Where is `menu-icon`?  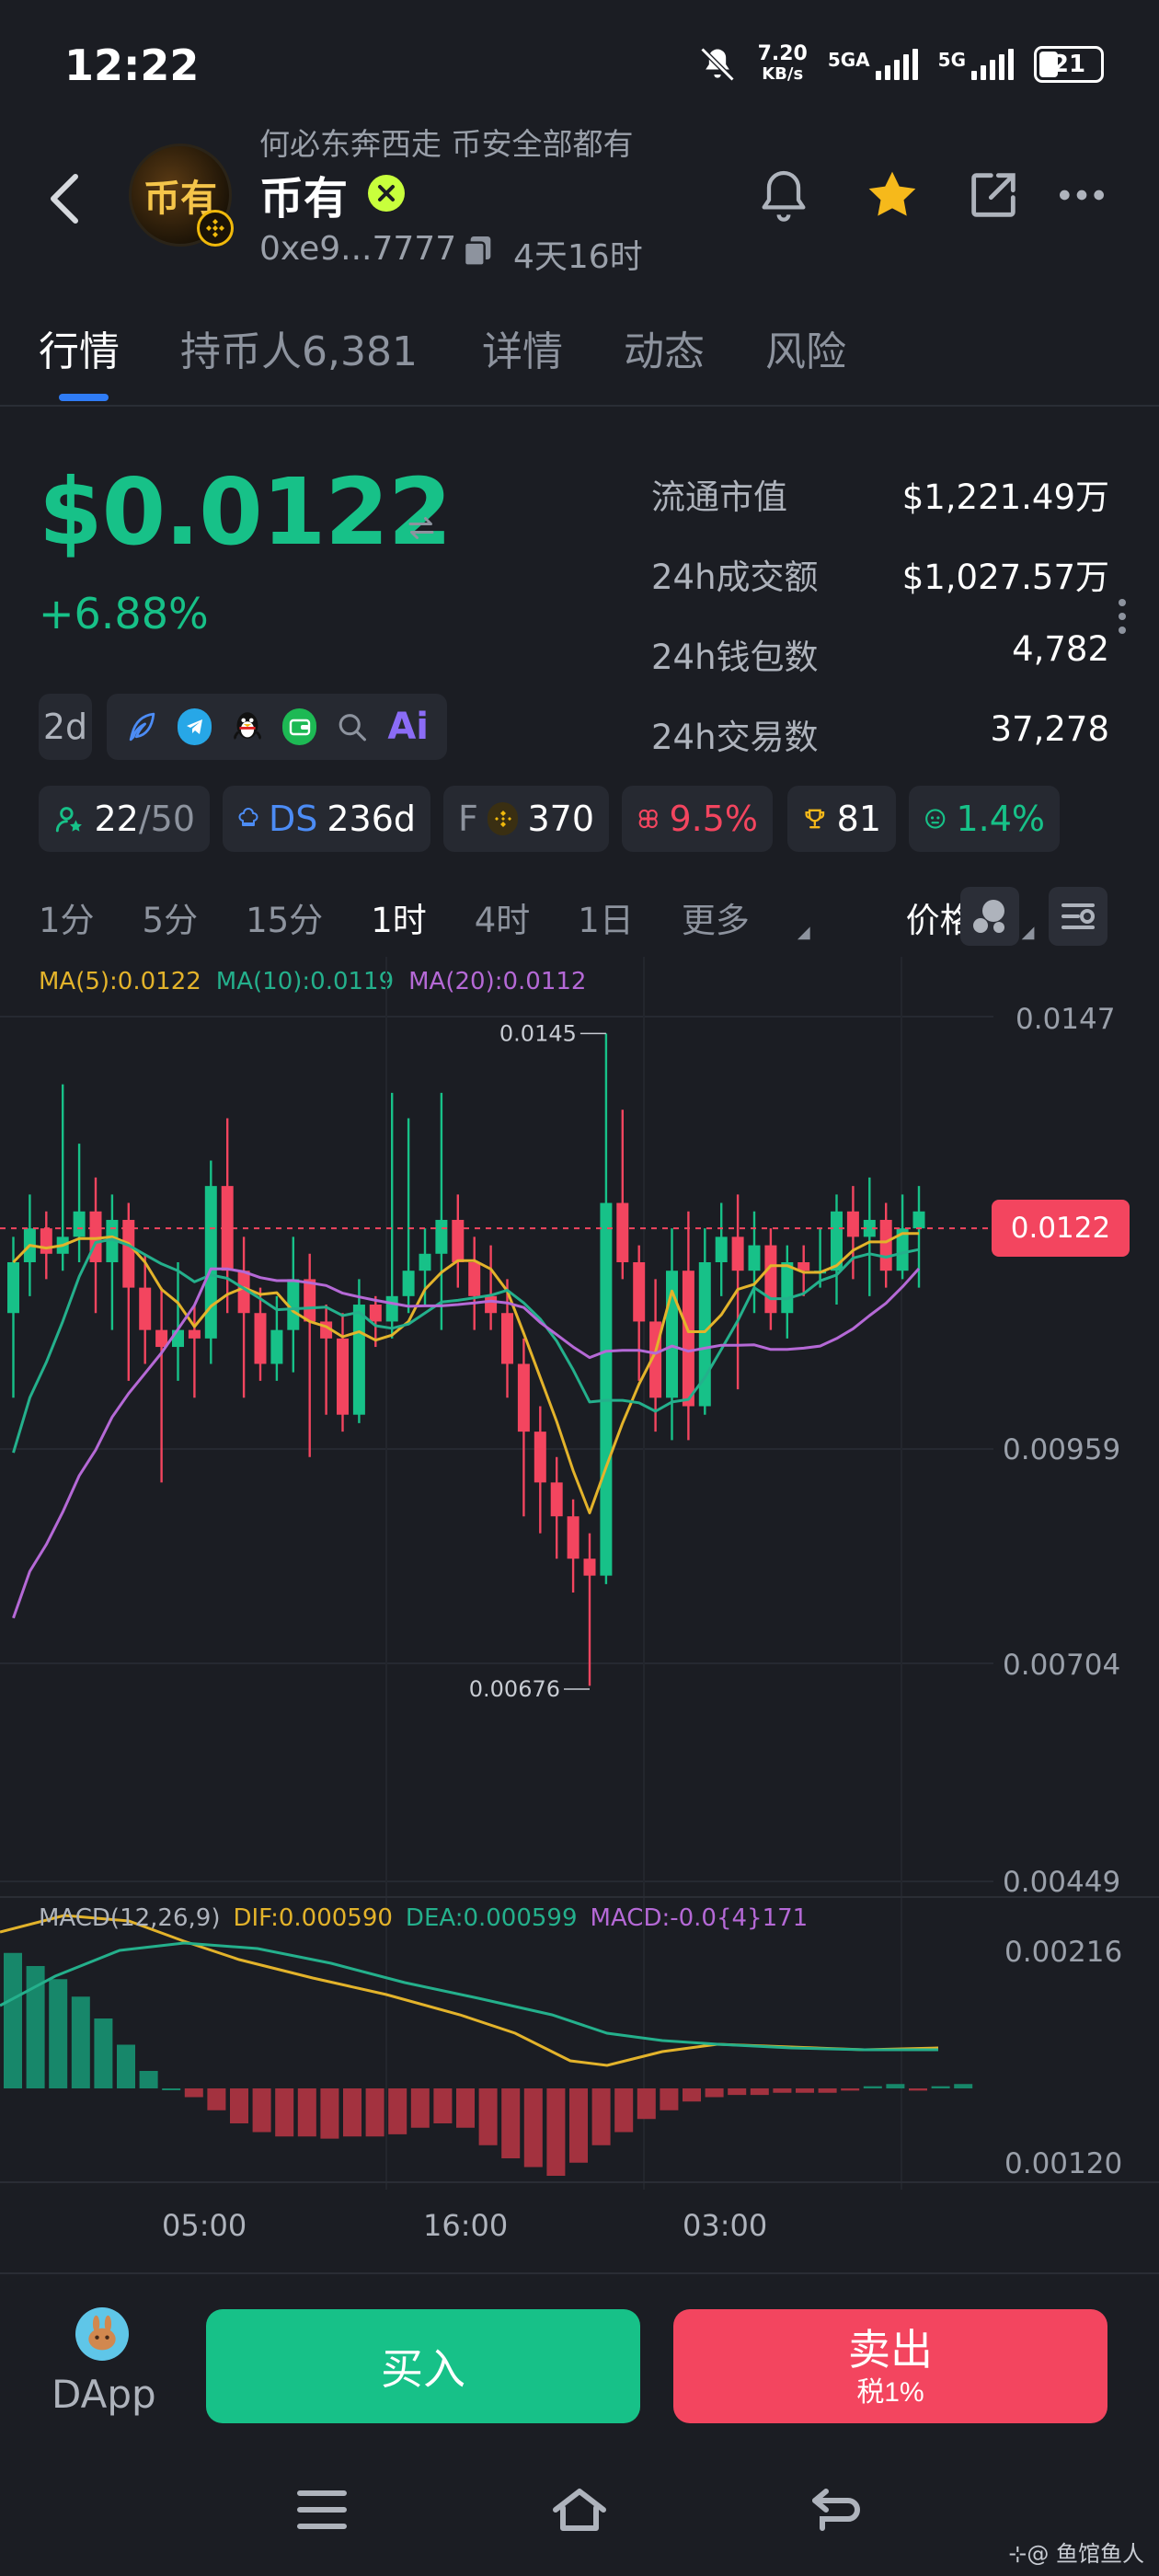
menu-icon is located at coordinates (322, 2510).